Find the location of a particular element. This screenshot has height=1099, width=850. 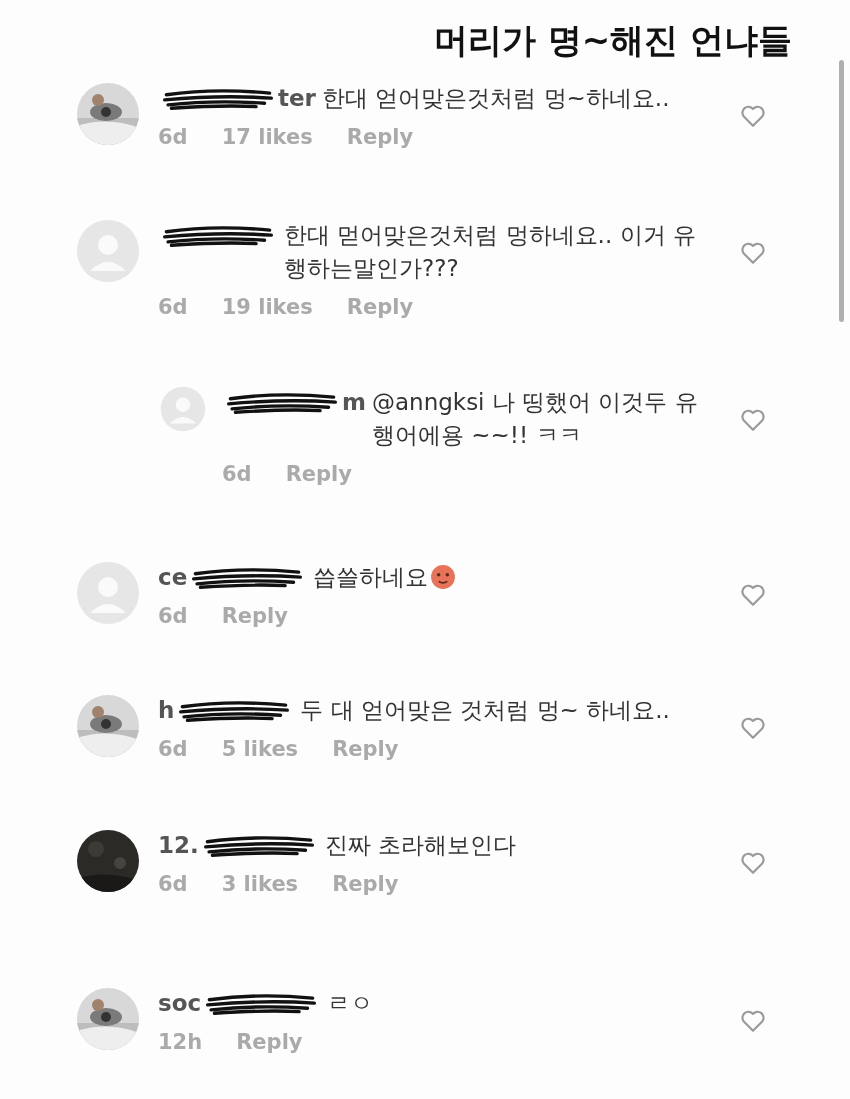

username: ce is located at coordinates (173, 577).